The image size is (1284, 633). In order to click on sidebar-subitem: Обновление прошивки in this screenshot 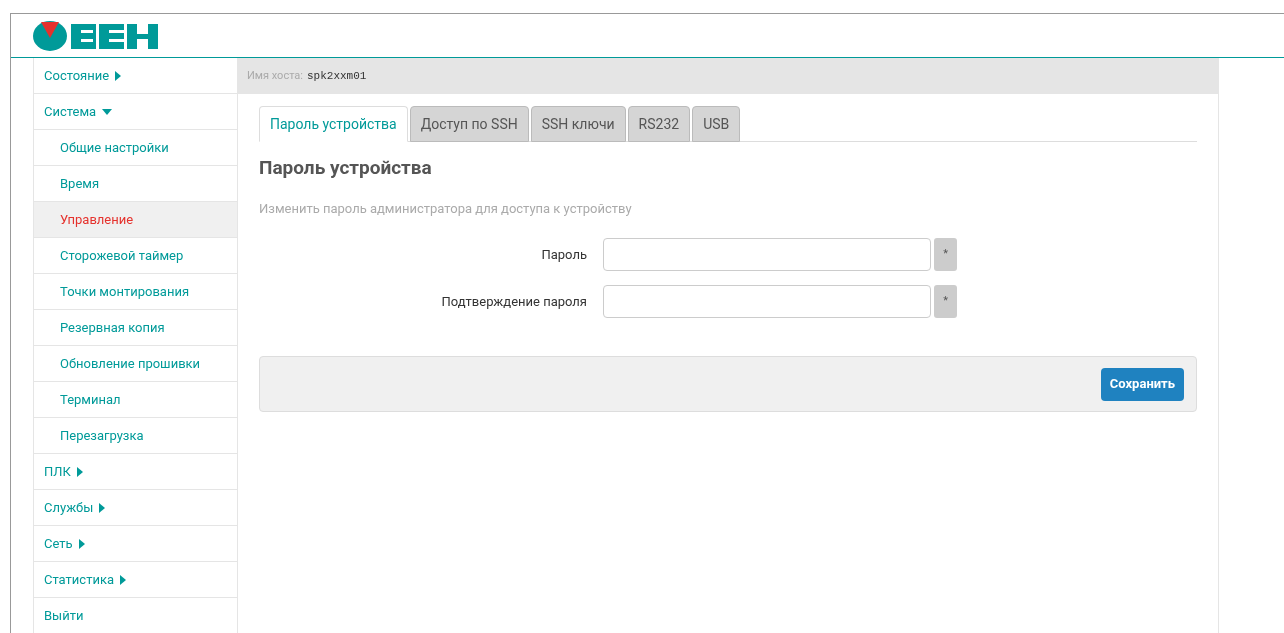, I will do `click(135, 364)`.